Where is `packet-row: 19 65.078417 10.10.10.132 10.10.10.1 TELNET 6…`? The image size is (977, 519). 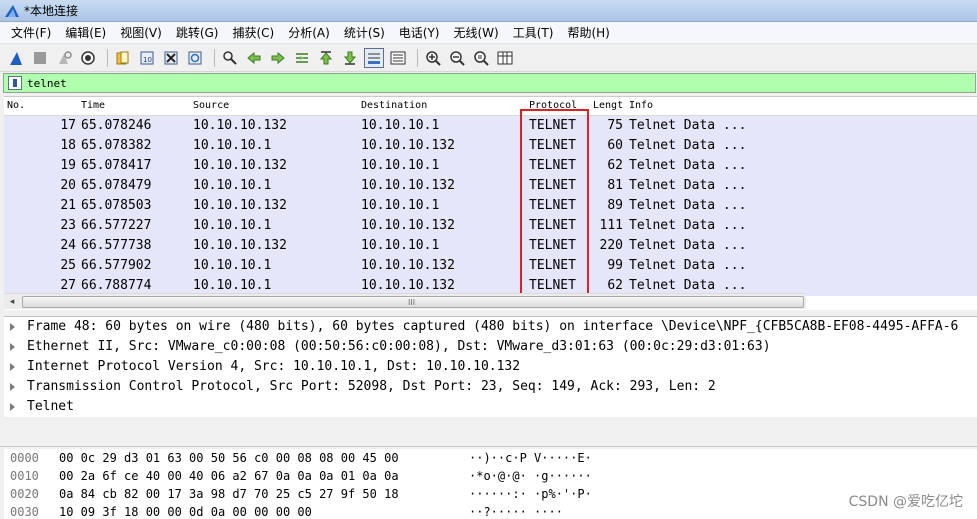 packet-row: 19 65.078417 10.10.10.132 10.10.10.1 TELNET 6… is located at coordinates (490, 166).